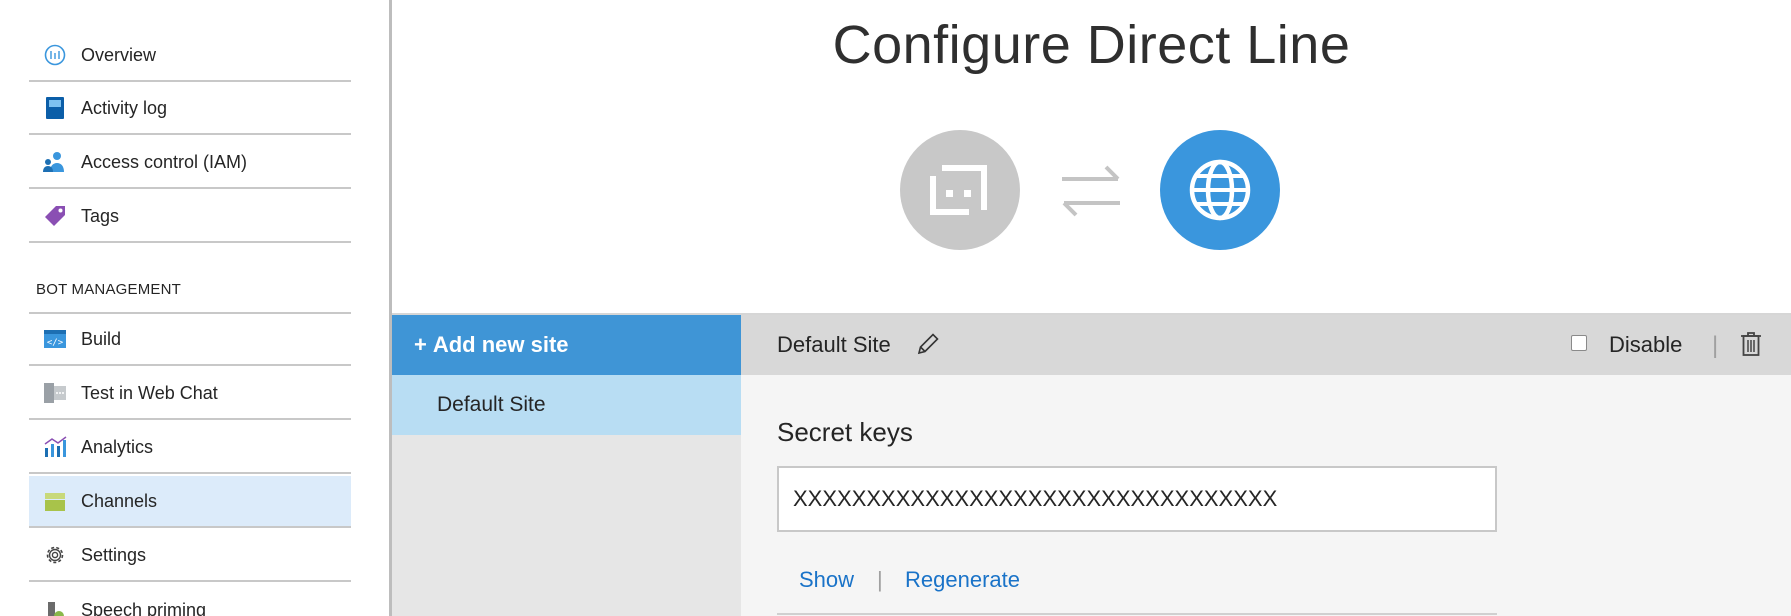 Image resolution: width=1791 pixels, height=616 pixels. I want to click on add-new-site-button: + Add new site, so click(566, 345).